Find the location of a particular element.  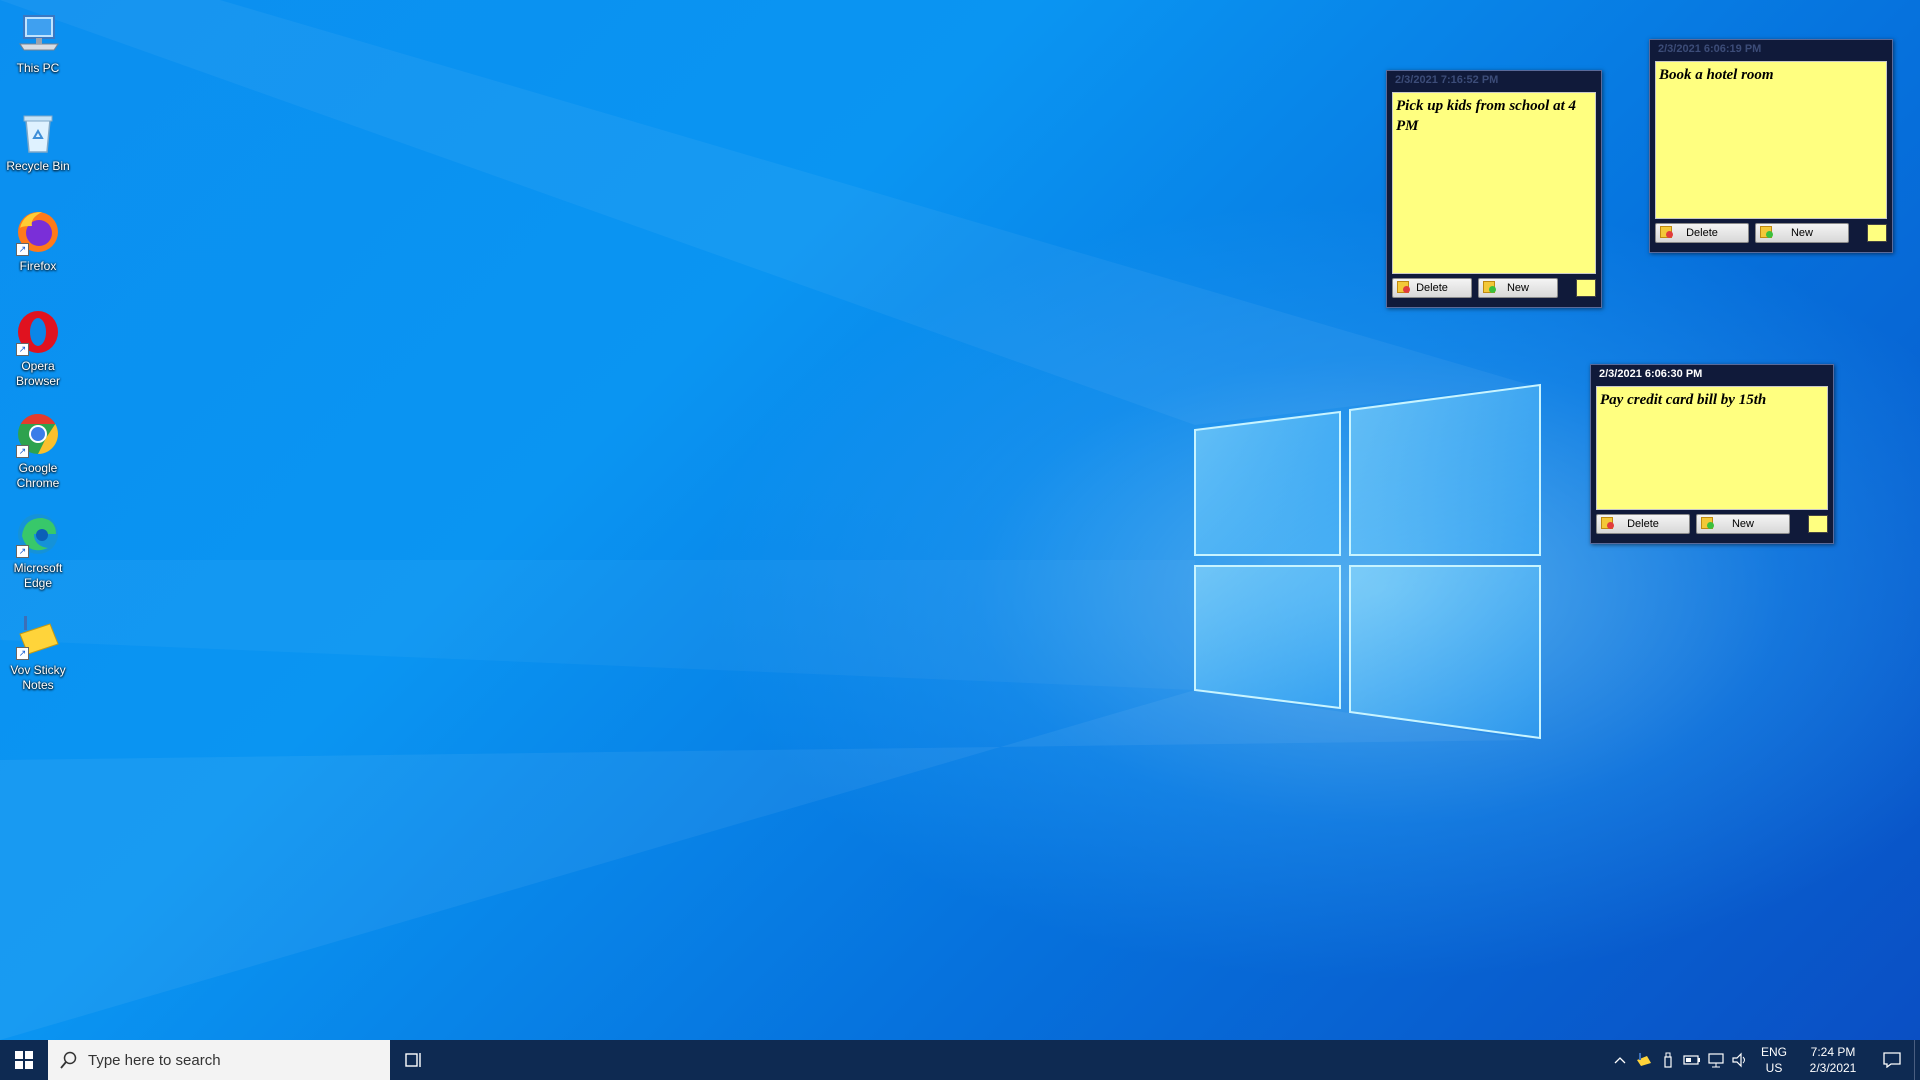

note-timestamp: 2/3/2021 7:16:52 PM is located at coordinates (1494, 80).